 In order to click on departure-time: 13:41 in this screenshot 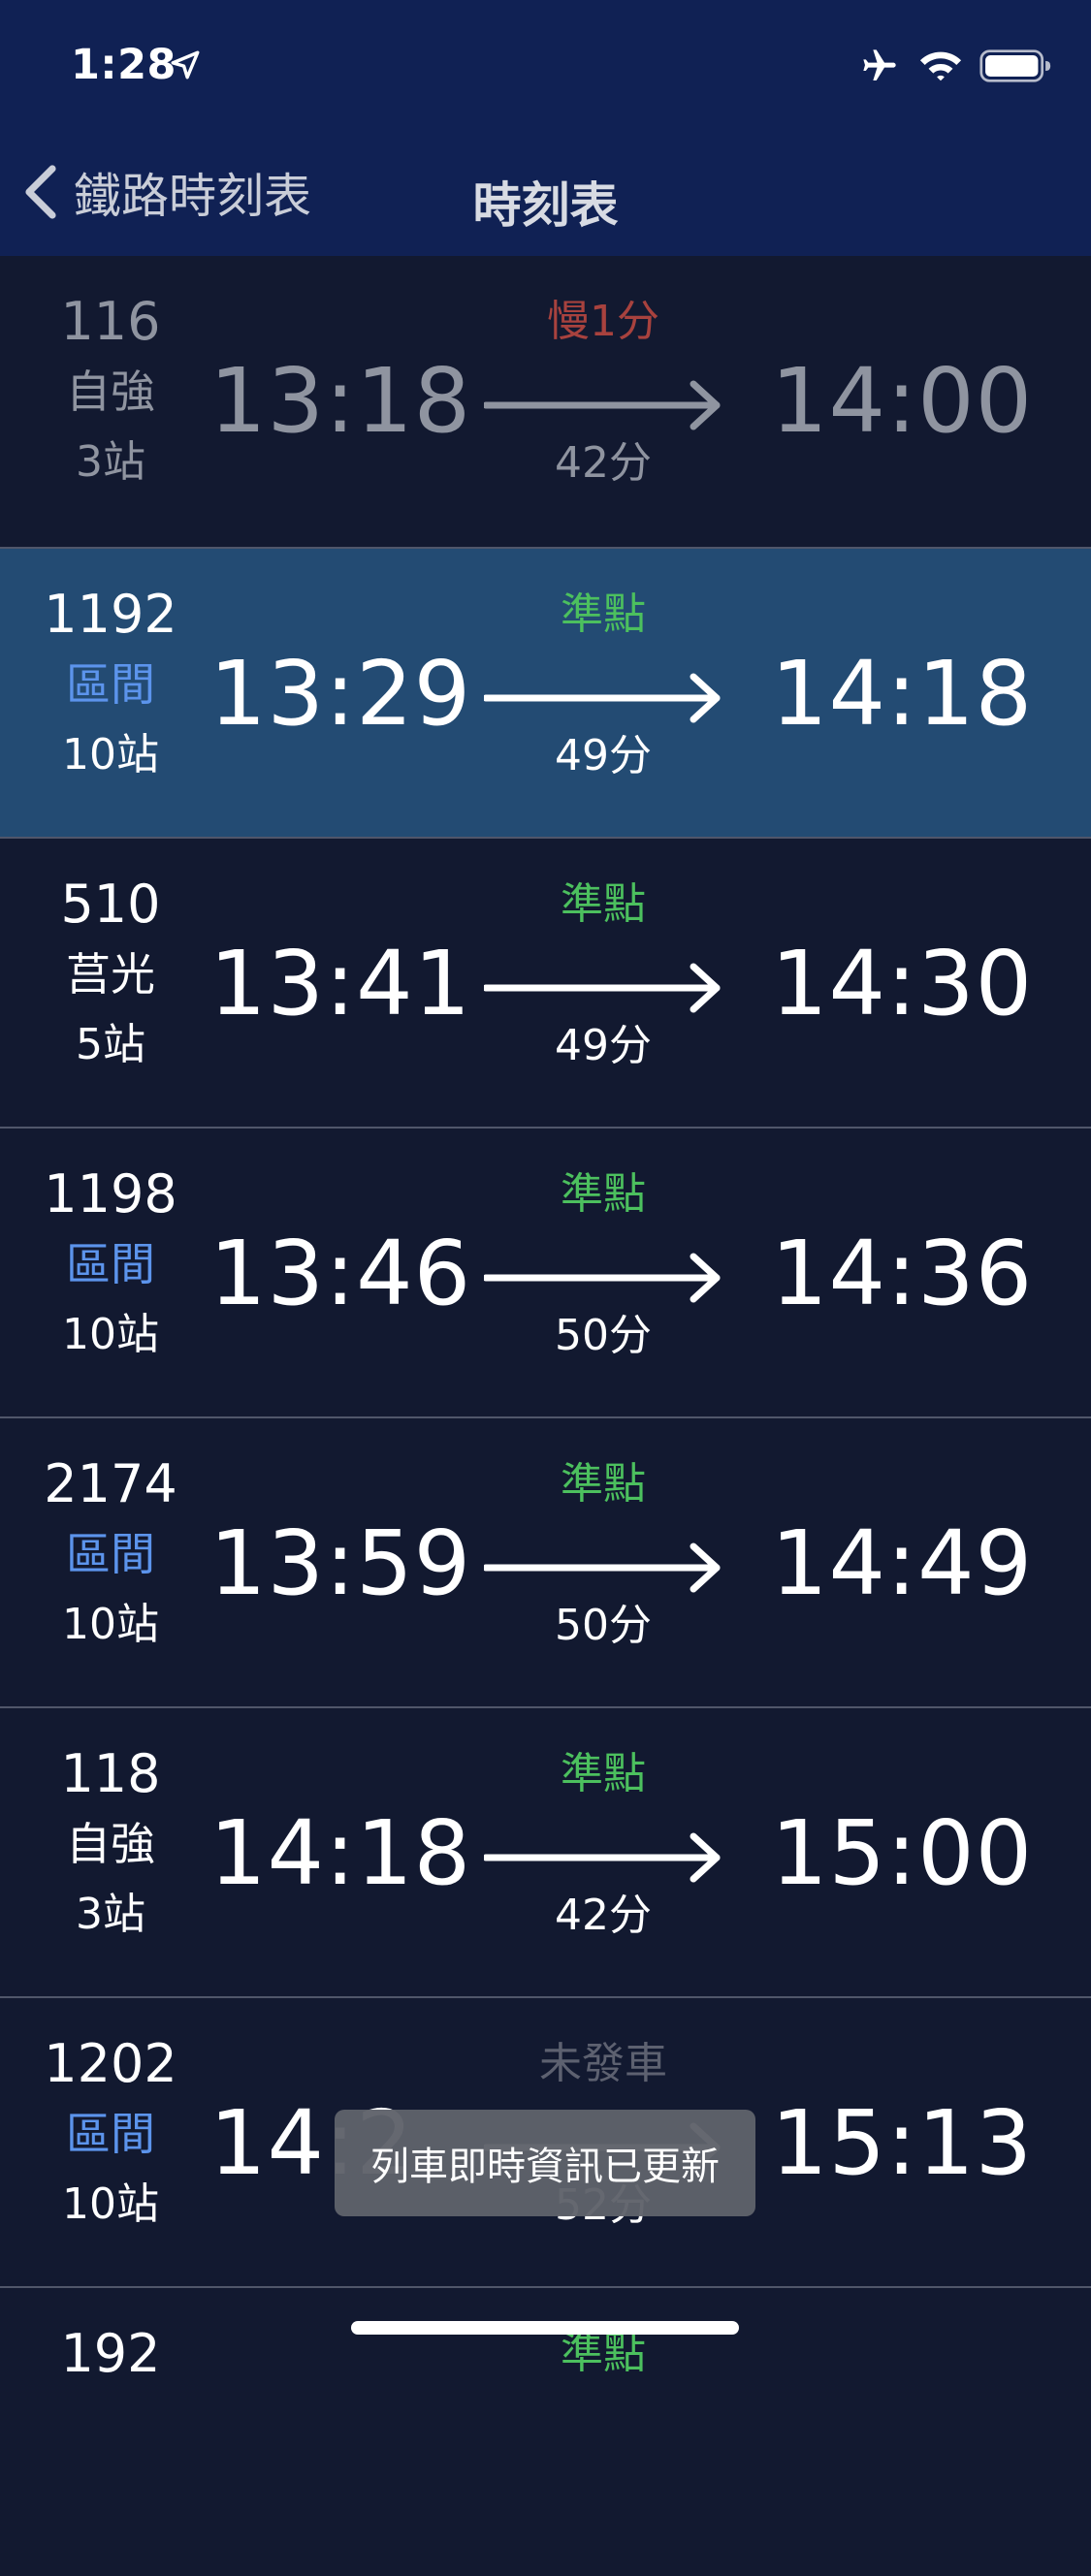, I will do `click(340, 983)`.